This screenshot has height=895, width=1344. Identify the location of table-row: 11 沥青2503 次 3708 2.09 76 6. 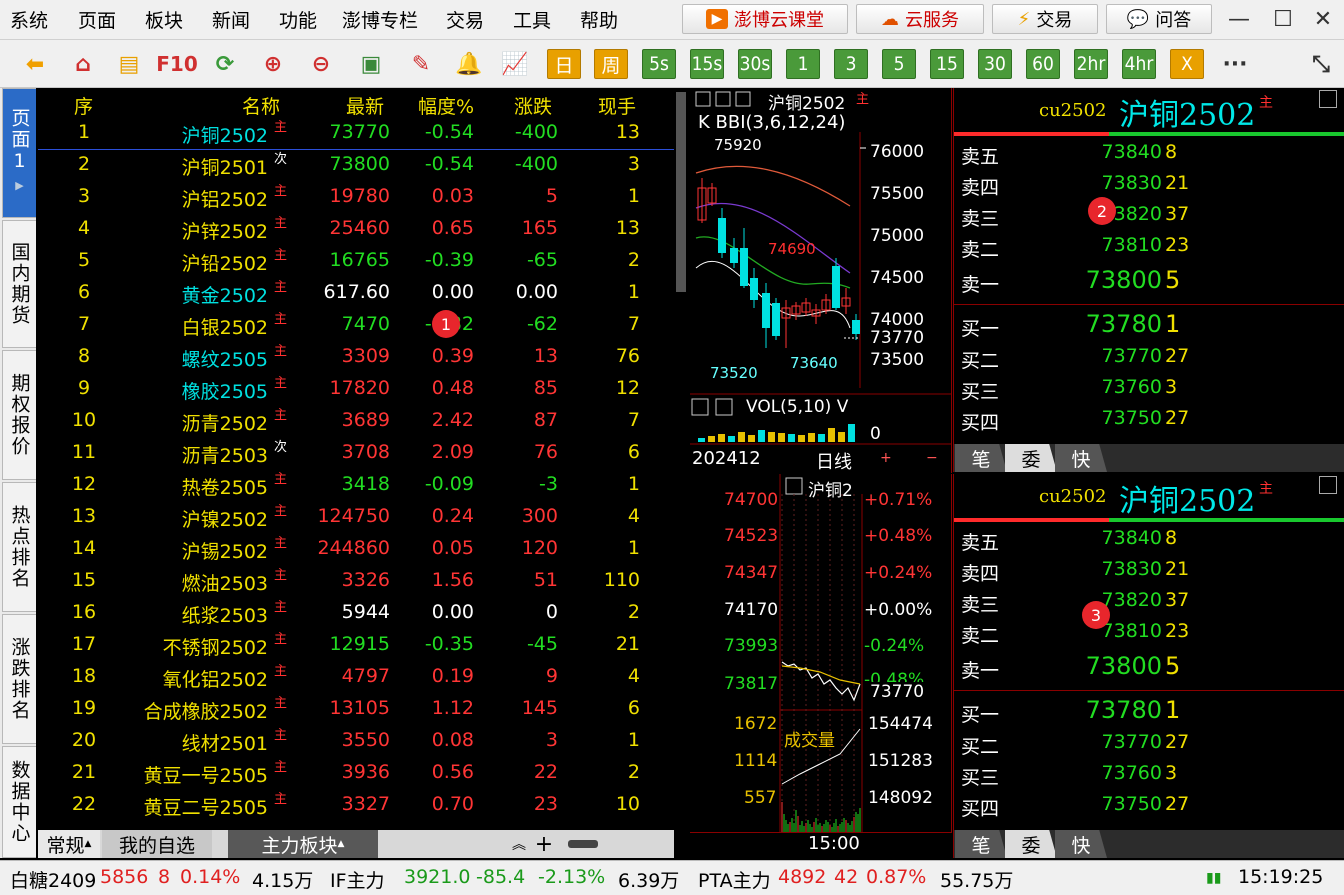
(356, 454).